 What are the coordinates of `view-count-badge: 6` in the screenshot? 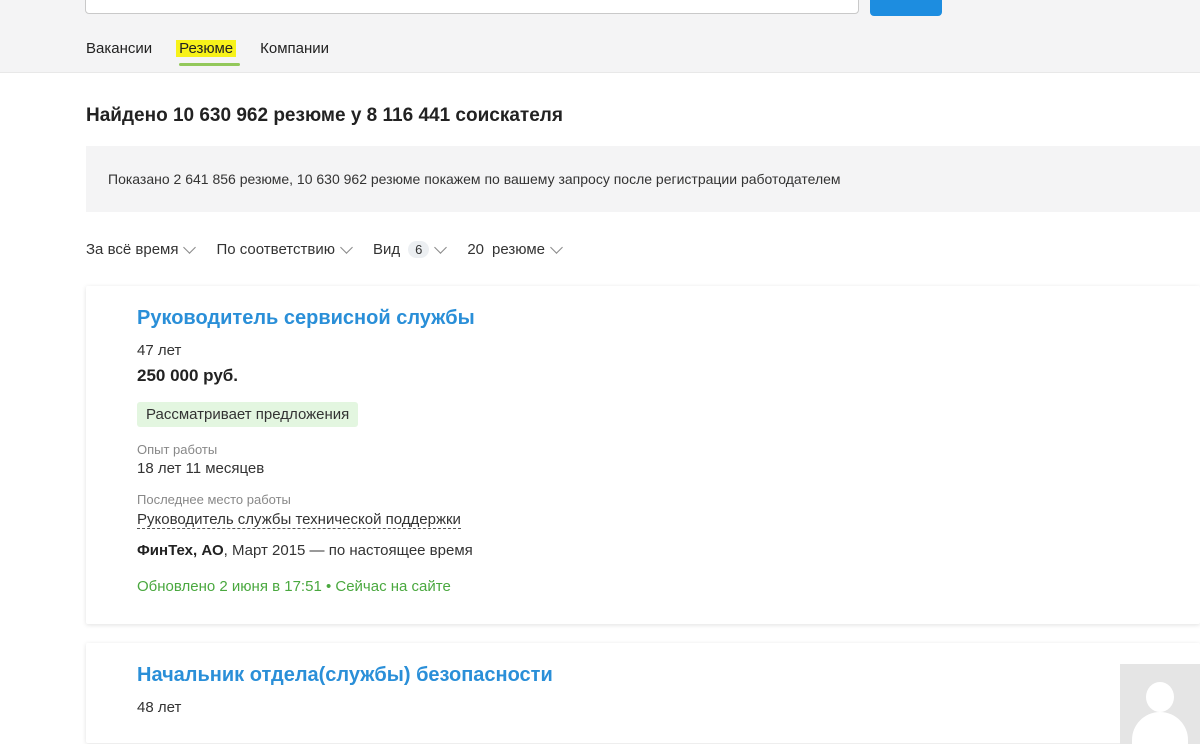 It's located at (419, 249).